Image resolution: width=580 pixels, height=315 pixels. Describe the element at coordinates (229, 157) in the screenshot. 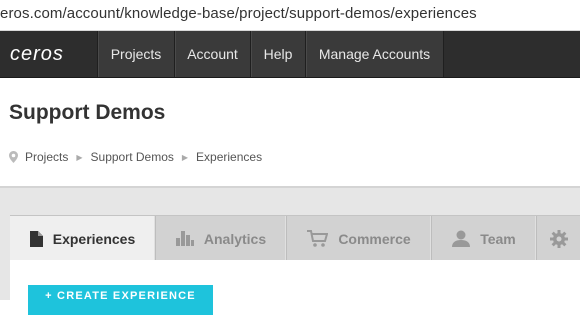

I see `breadcrumb-experiences: Experiences` at that location.